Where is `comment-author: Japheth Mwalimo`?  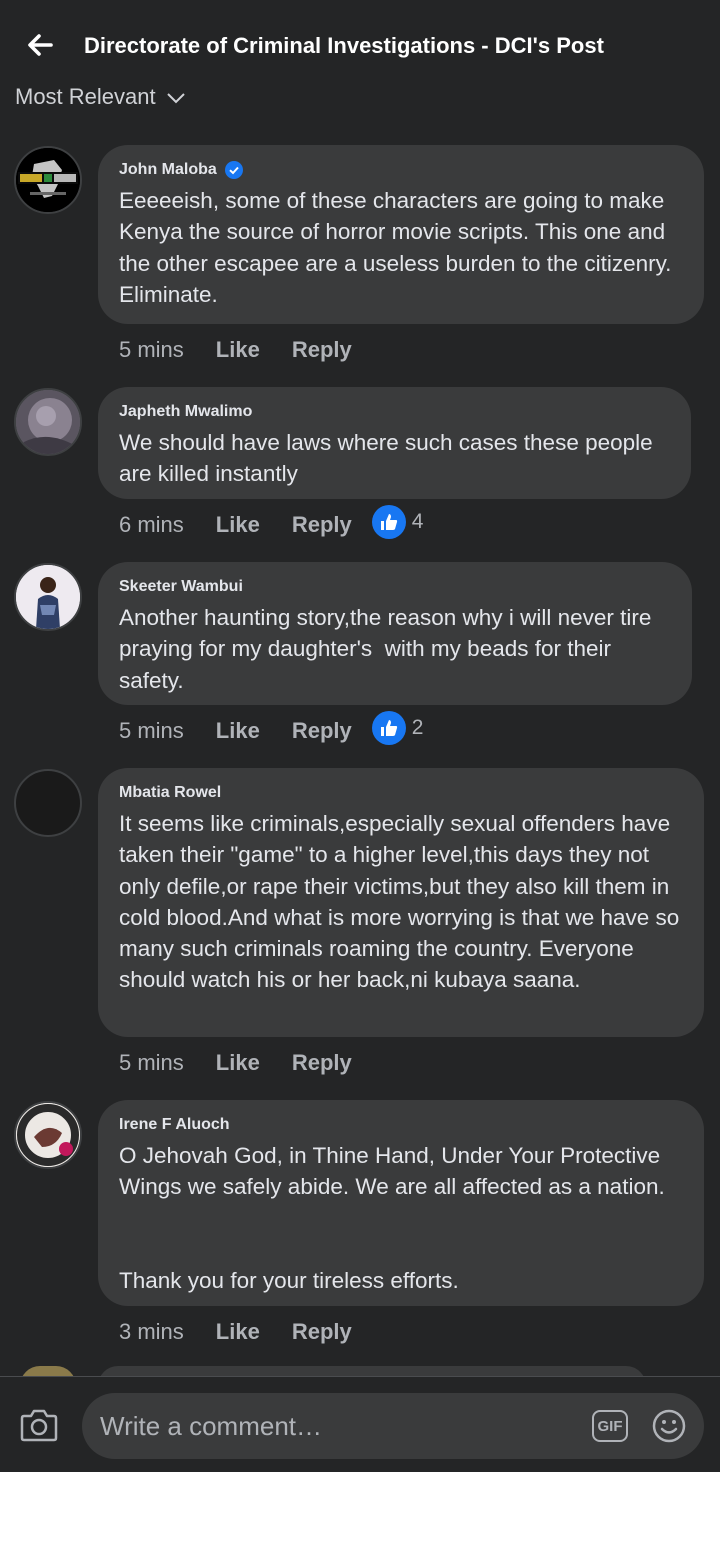 comment-author: Japheth Mwalimo is located at coordinates (394, 412).